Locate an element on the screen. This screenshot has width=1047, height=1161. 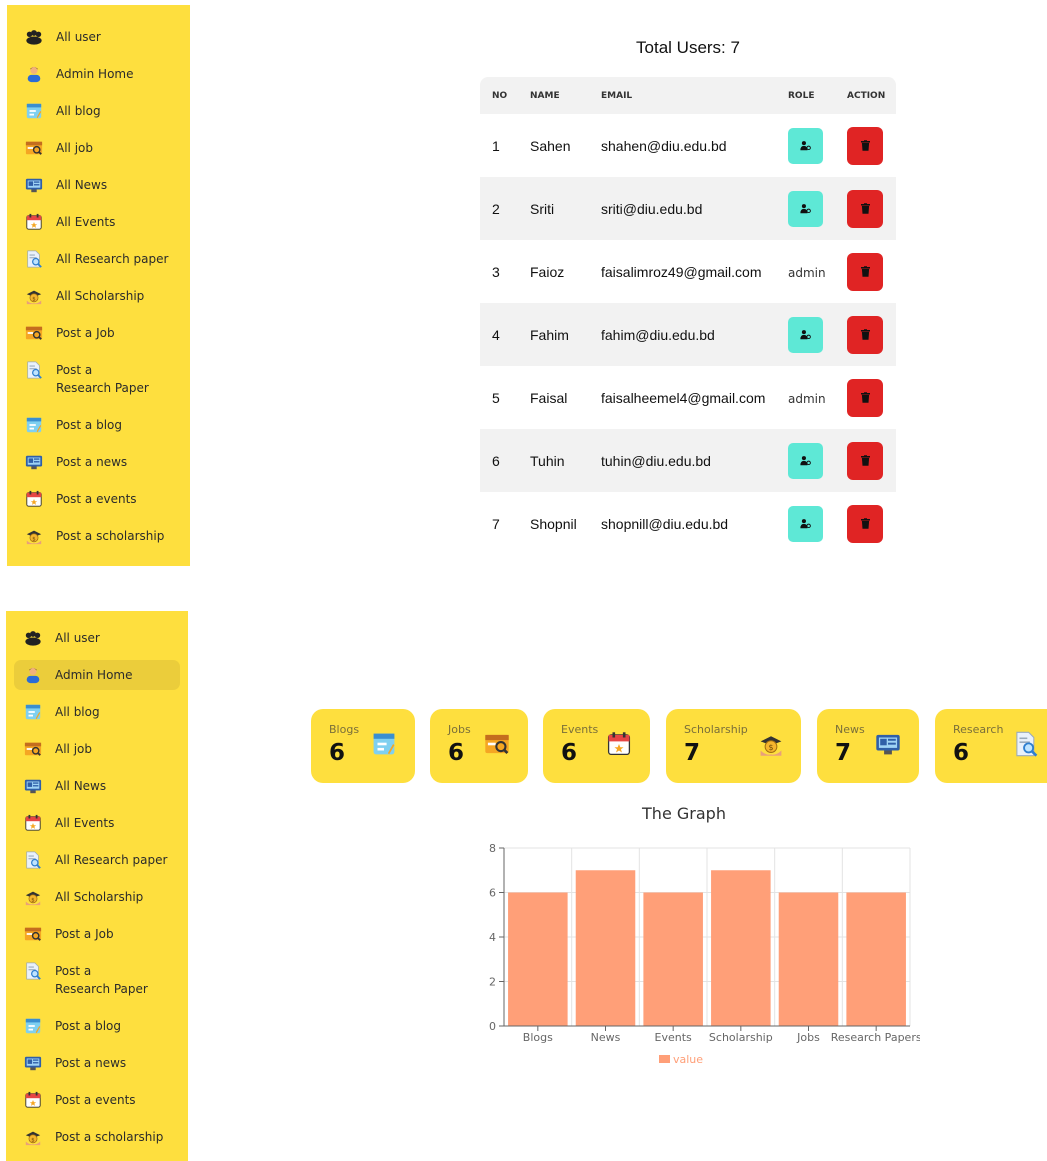
y-tick-label: 4 is located at coordinates (492, 937).